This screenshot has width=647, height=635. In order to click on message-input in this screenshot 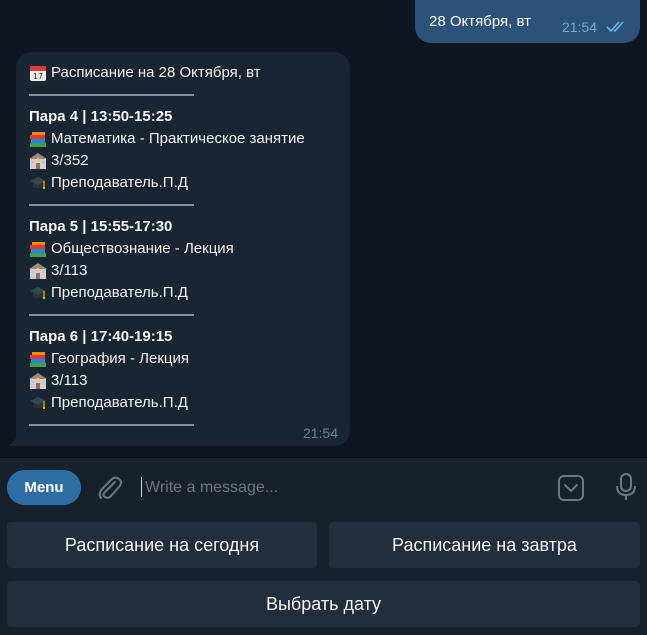, I will do `click(340, 488)`.